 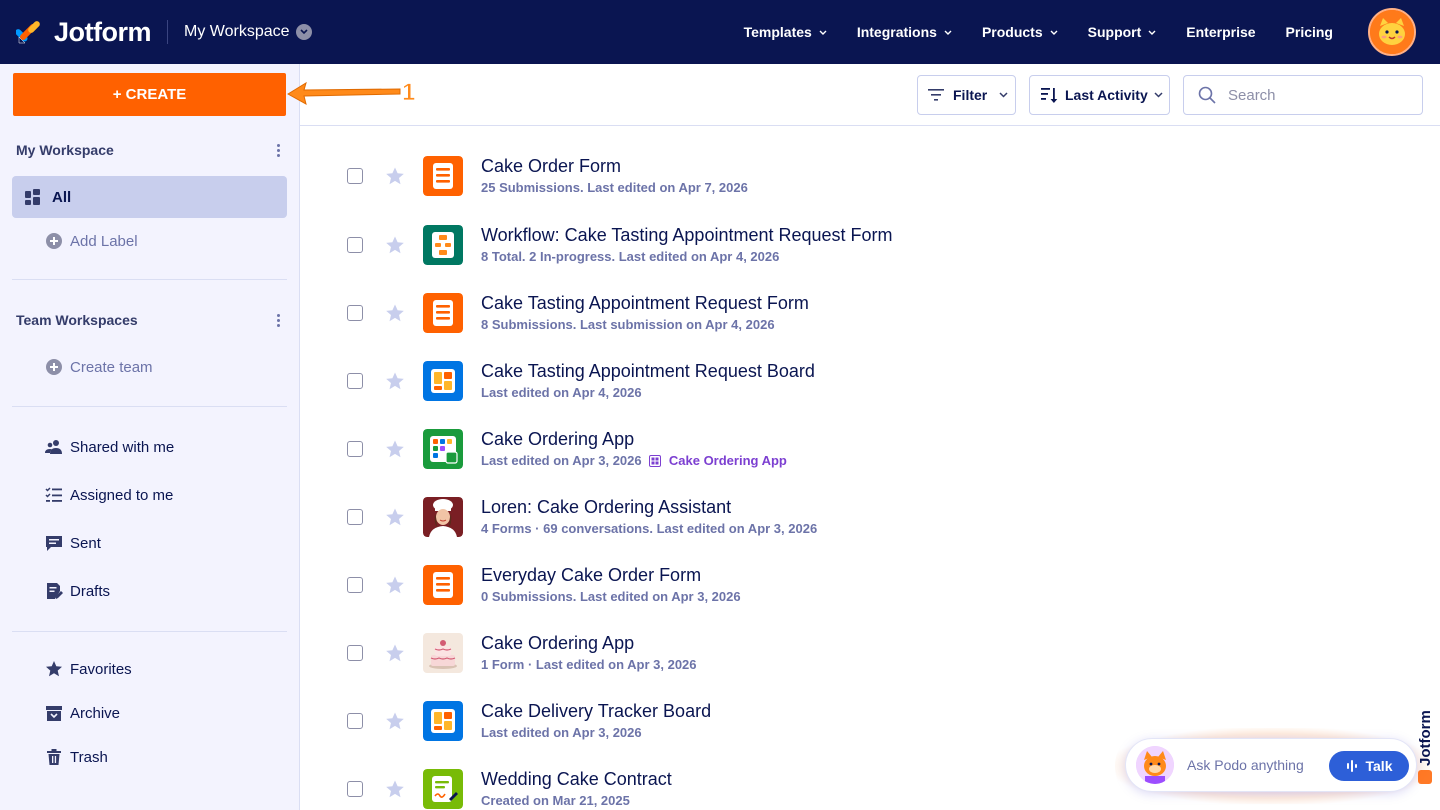 What do you see at coordinates (85, 543) in the screenshot?
I see `sidebar-item-sent-label: Sent` at bounding box center [85, 543].